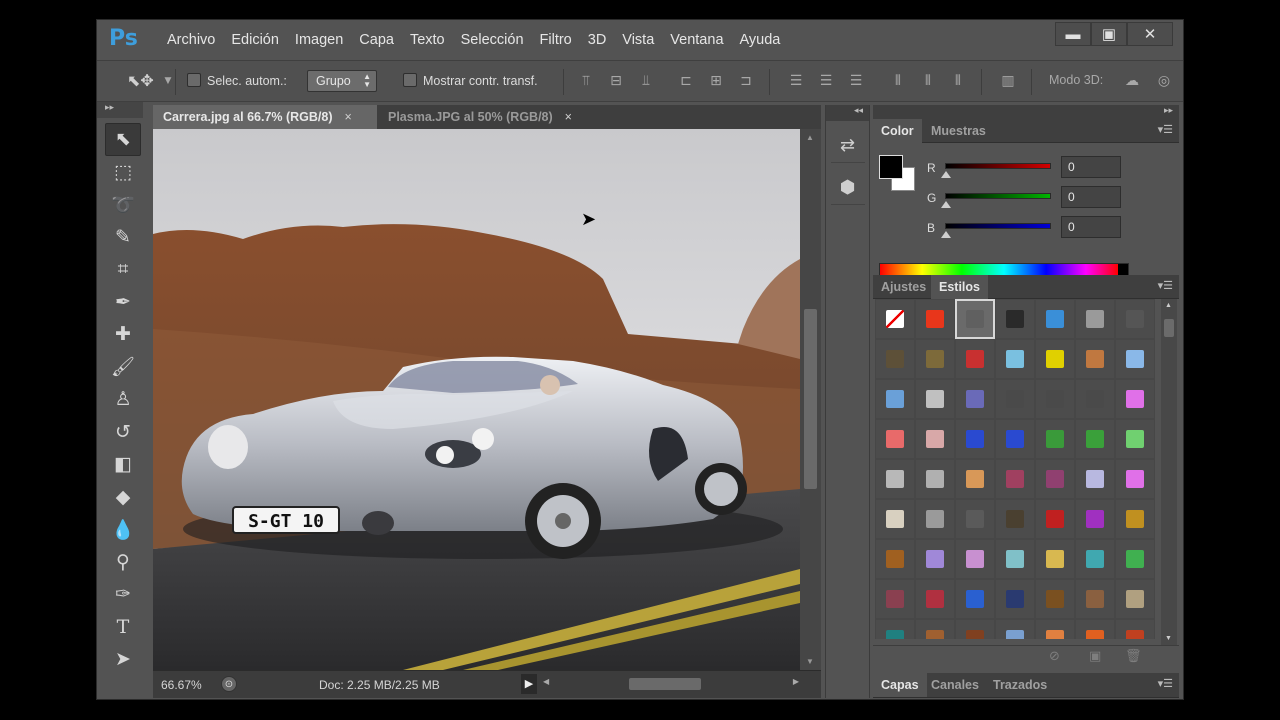 The width and height of the screenshot is (1280, 720). What do you see at coordinates (123, 172) in the screenshot?
I see `marquee-tool-icon: ⬚` at bounding box center [123, 172].